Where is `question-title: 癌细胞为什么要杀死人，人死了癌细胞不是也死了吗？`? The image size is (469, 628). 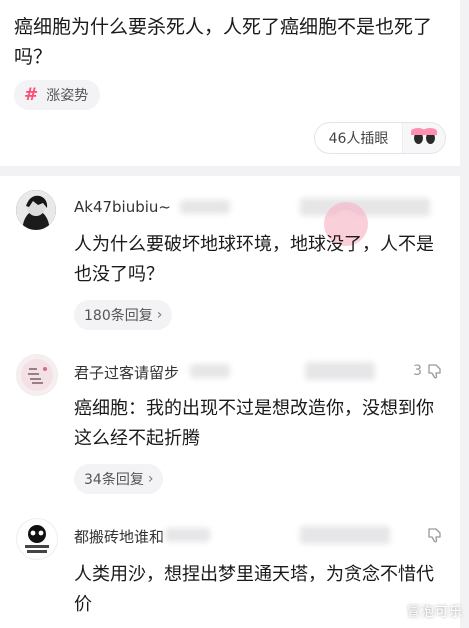 question-title: 癌细胞为什么要杀死人，人死了癌细胞不是也死了吗？ is located at coordinates (229, 42).